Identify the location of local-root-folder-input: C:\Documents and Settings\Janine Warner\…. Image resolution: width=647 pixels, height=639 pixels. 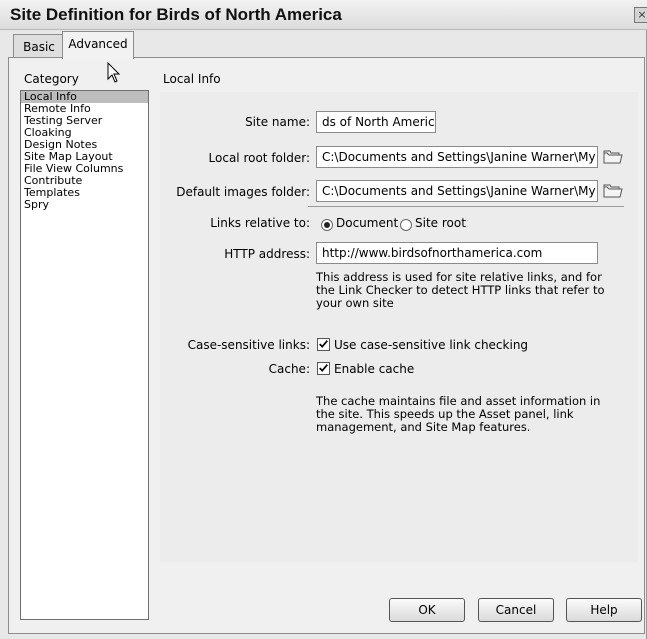
(457, 157).